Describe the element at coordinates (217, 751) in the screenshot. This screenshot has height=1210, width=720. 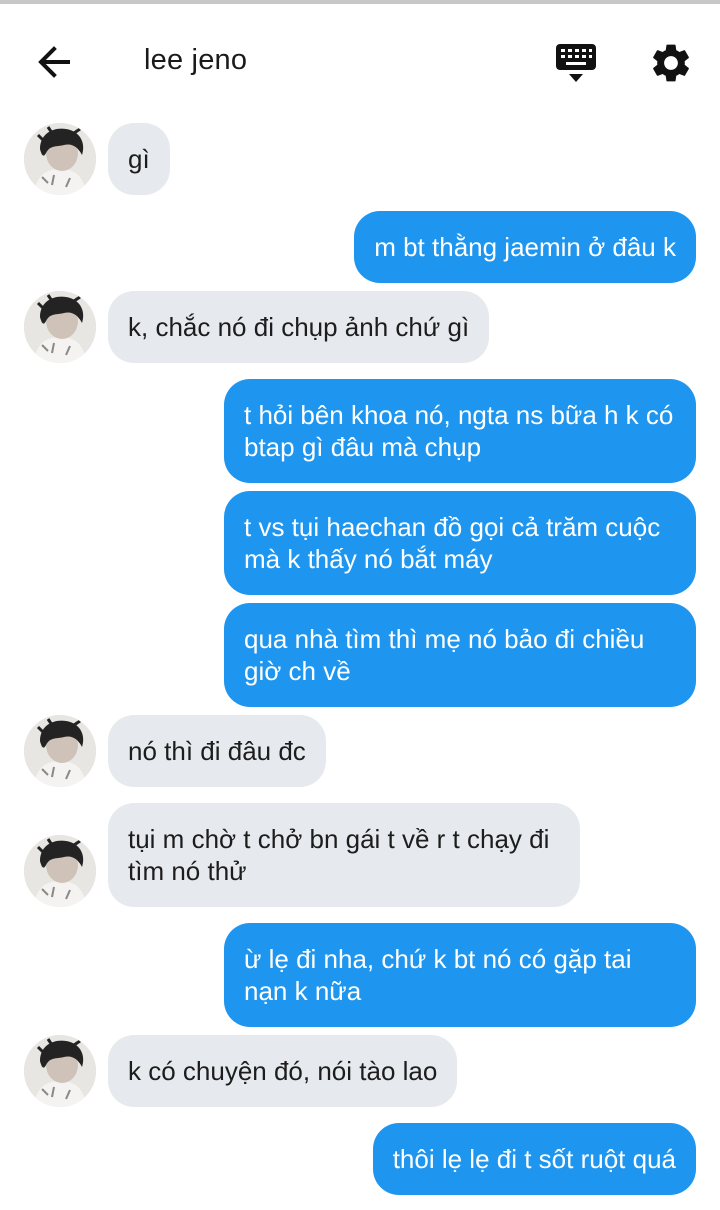
I see `incoming-message-bubble: nó thì đi đâu đc` at that location.